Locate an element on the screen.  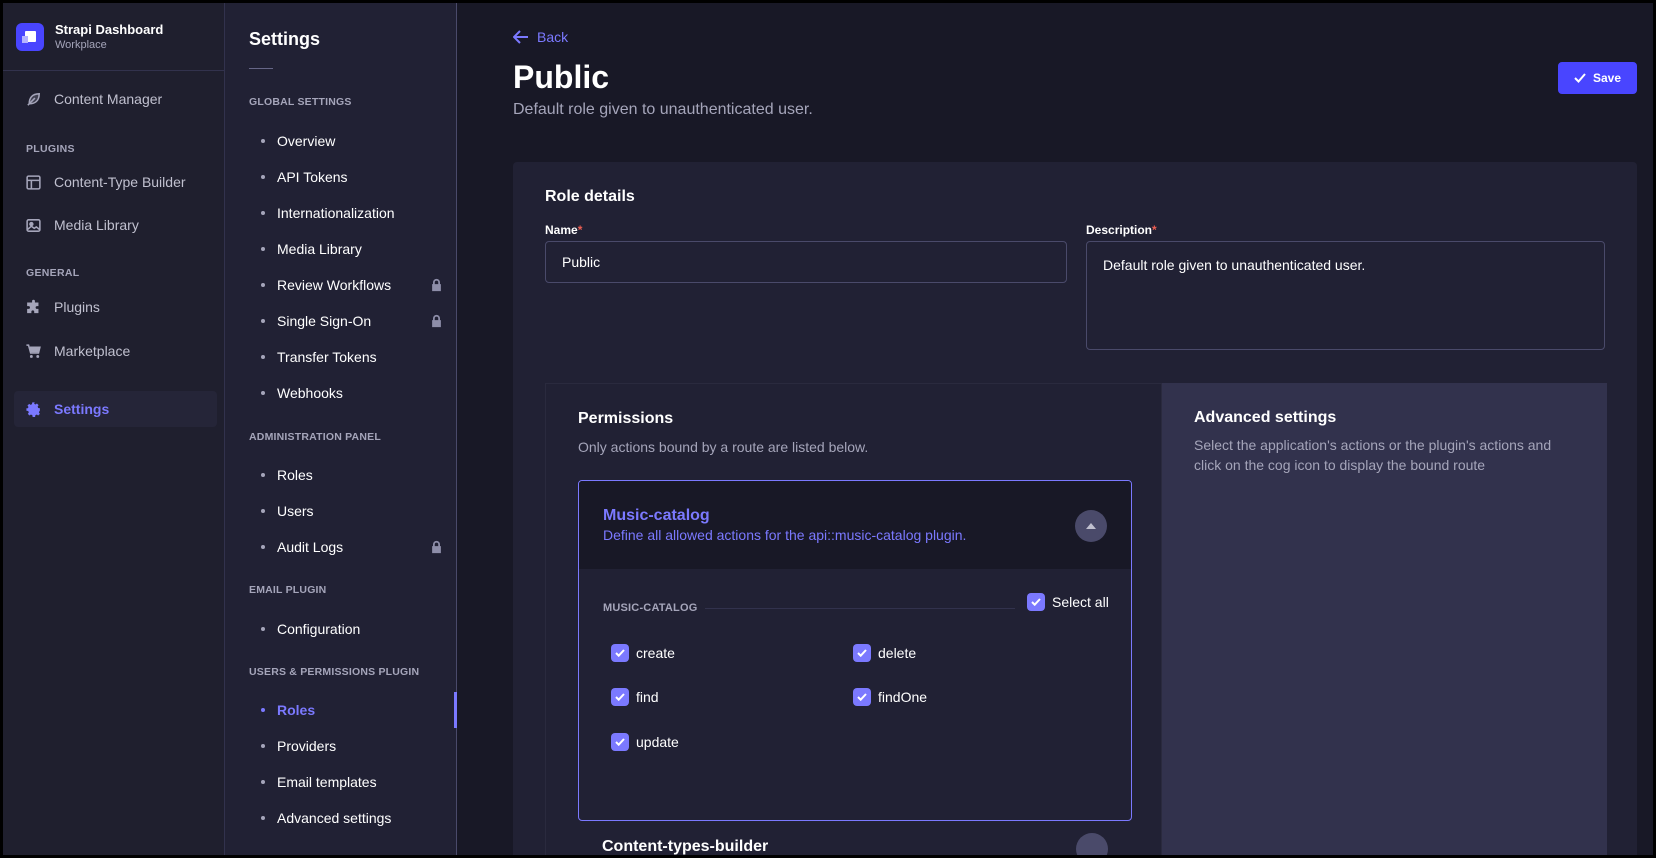
action-create: create is located at coordinates (643, 653).